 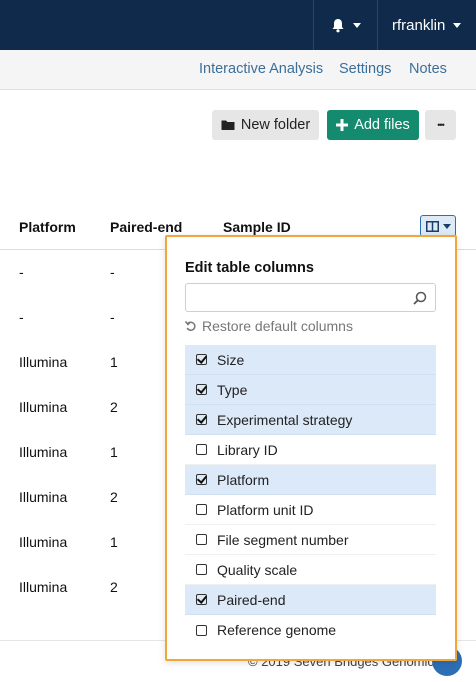 What do you see at coordinates (432, 226) in the screenshot?
I see `columns-icon` at bounding box center [432, 226].